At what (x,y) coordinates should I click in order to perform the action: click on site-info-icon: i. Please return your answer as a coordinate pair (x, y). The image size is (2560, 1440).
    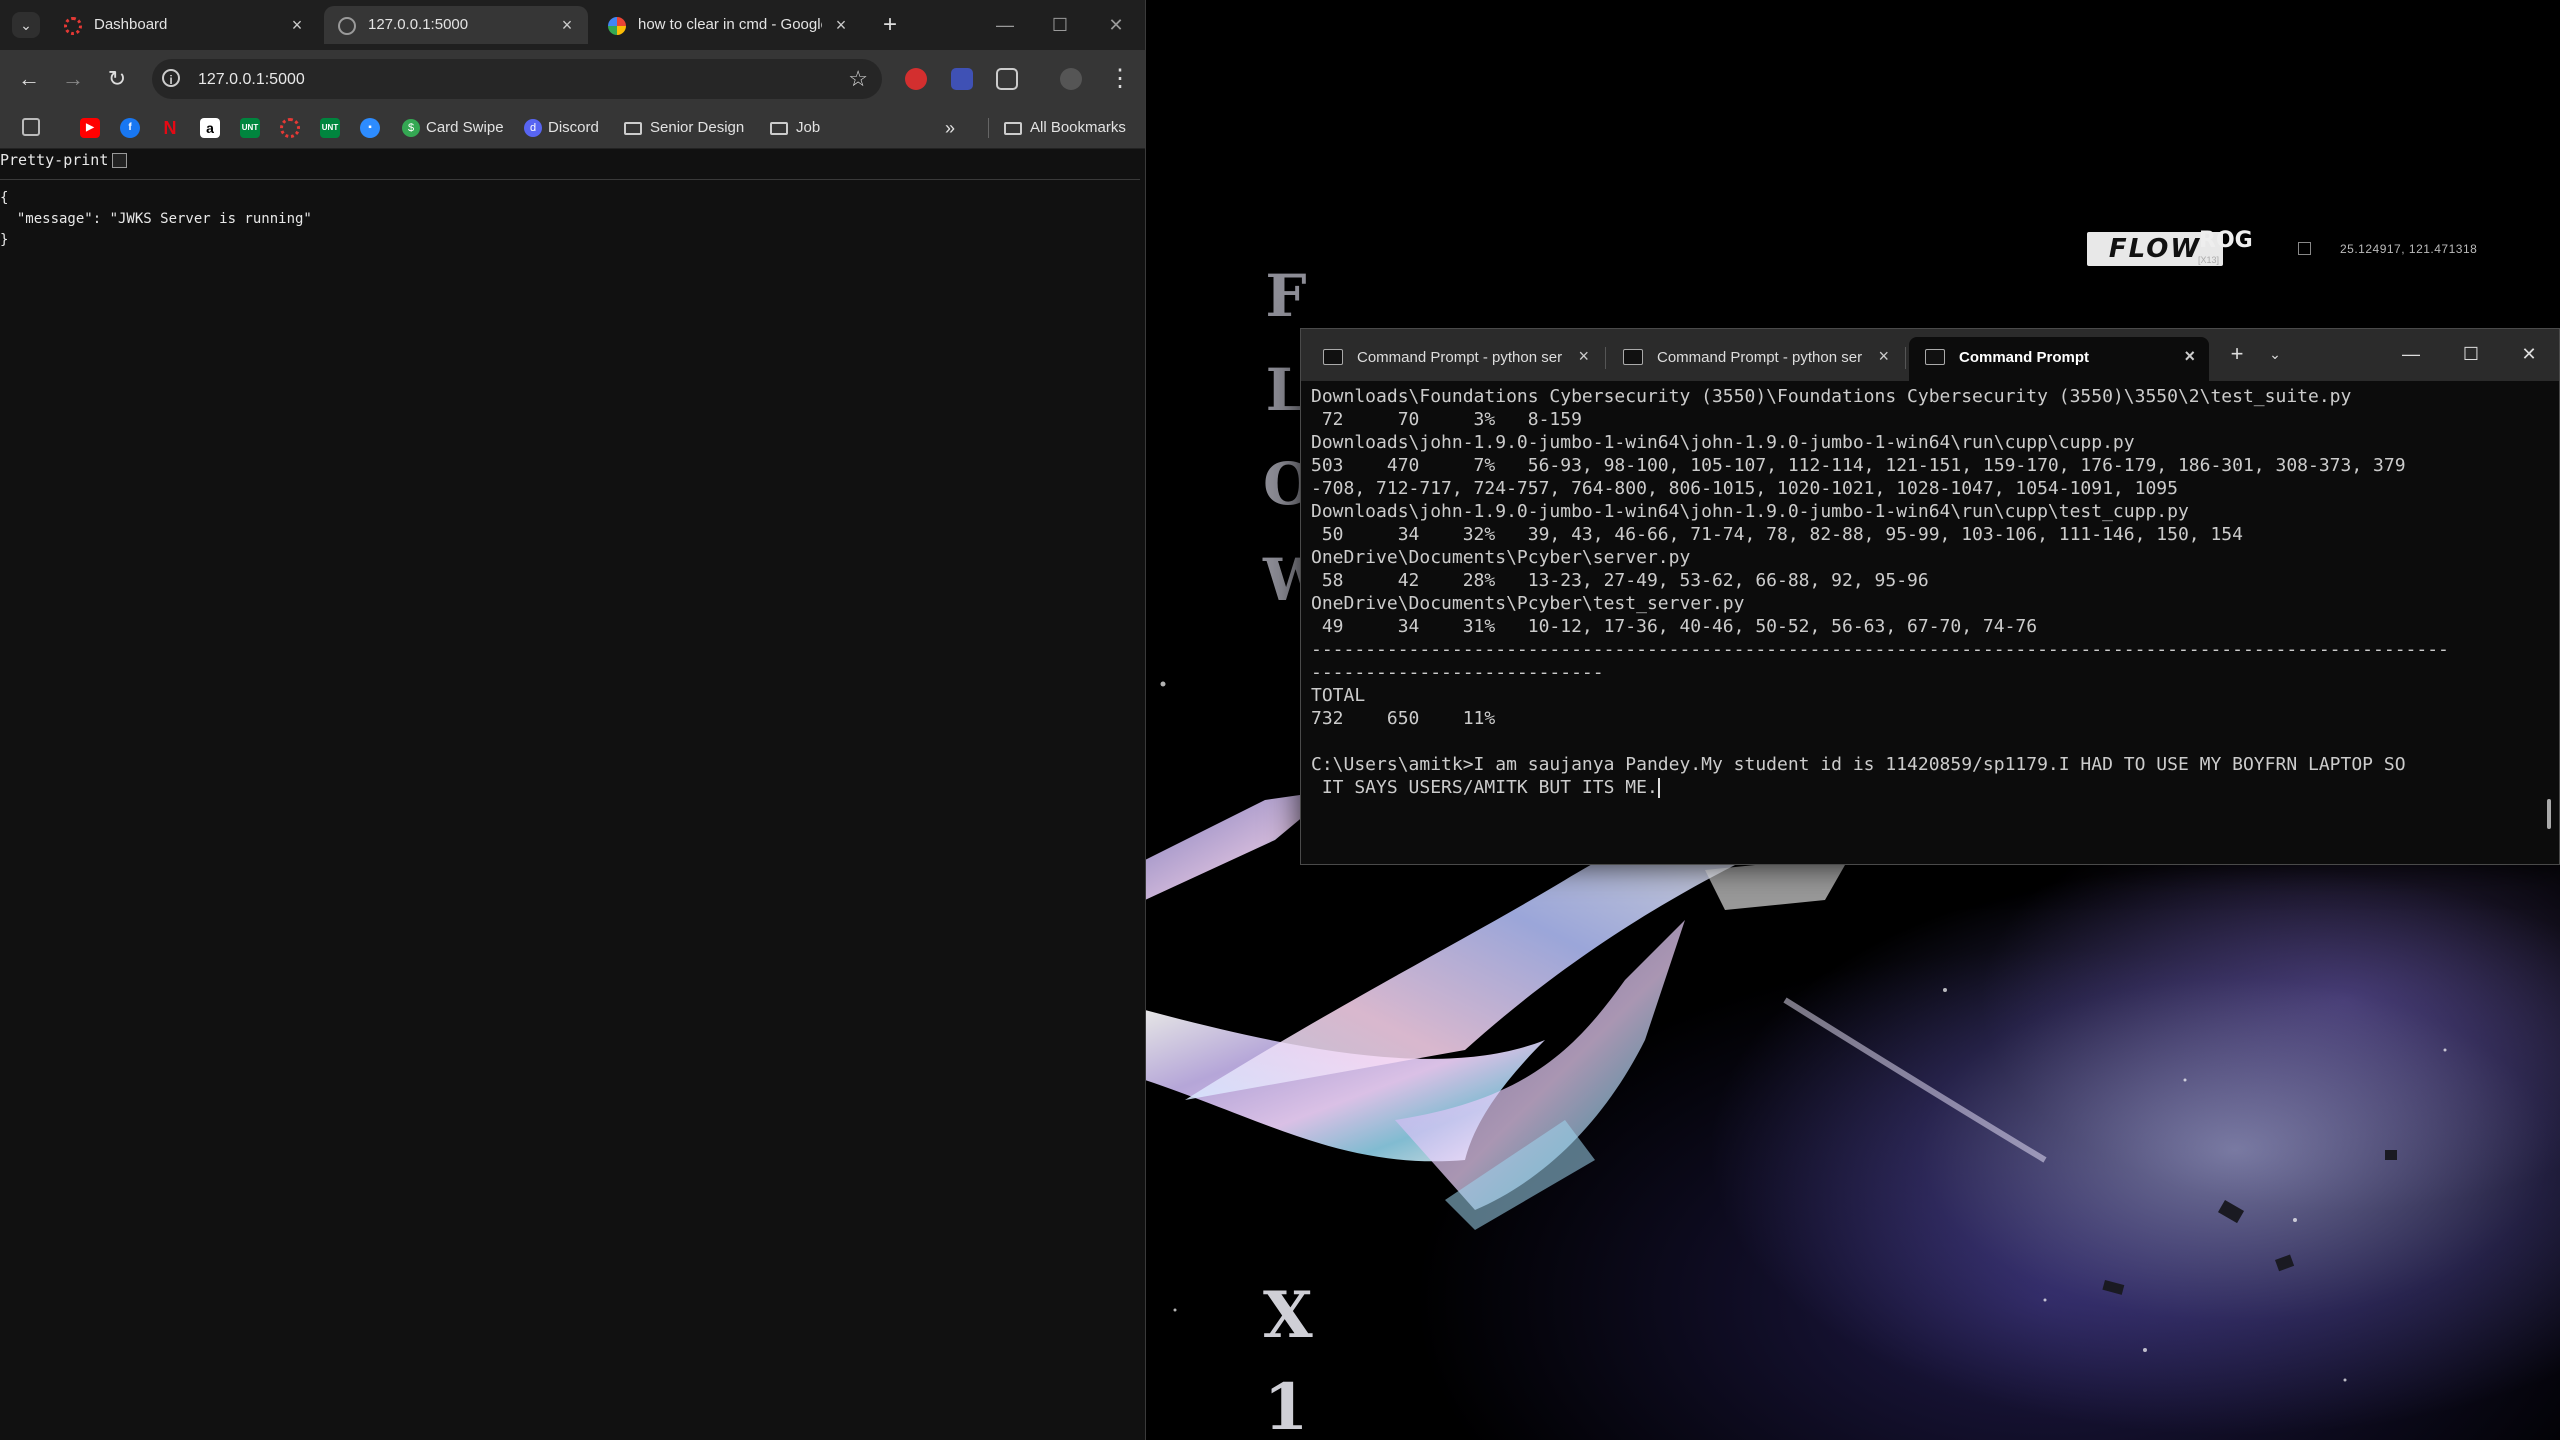
    Looking at the image, I should click on (171, 78).